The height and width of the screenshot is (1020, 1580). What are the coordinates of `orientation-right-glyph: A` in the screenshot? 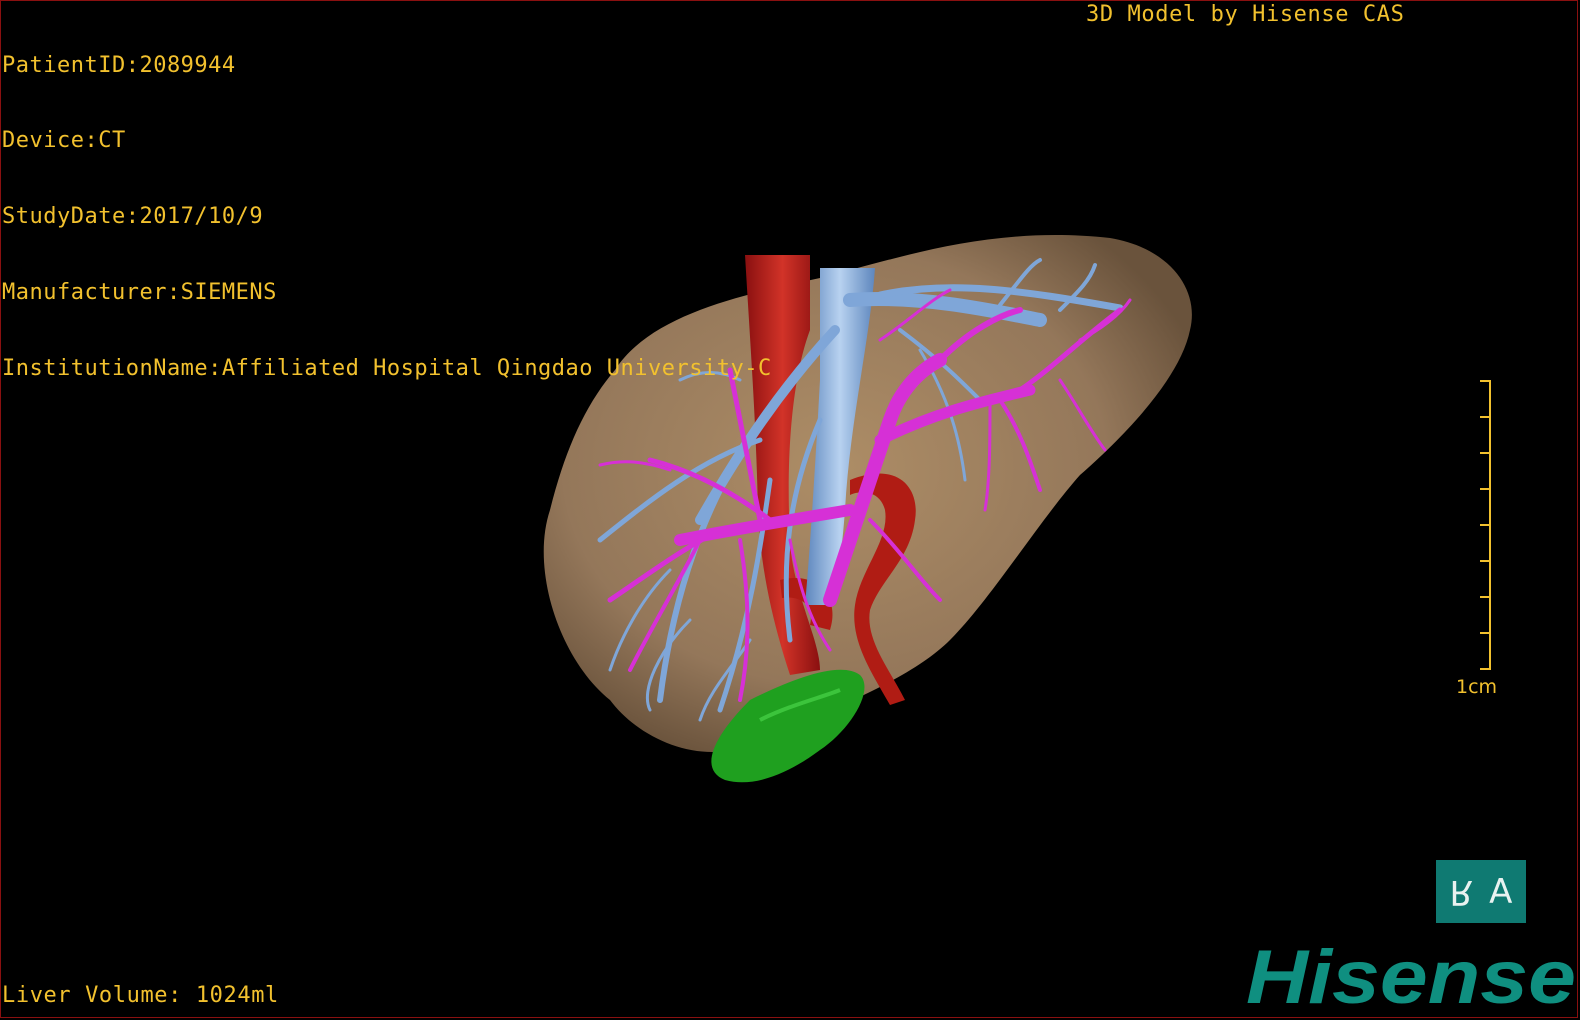 It's located at (1501, 891).